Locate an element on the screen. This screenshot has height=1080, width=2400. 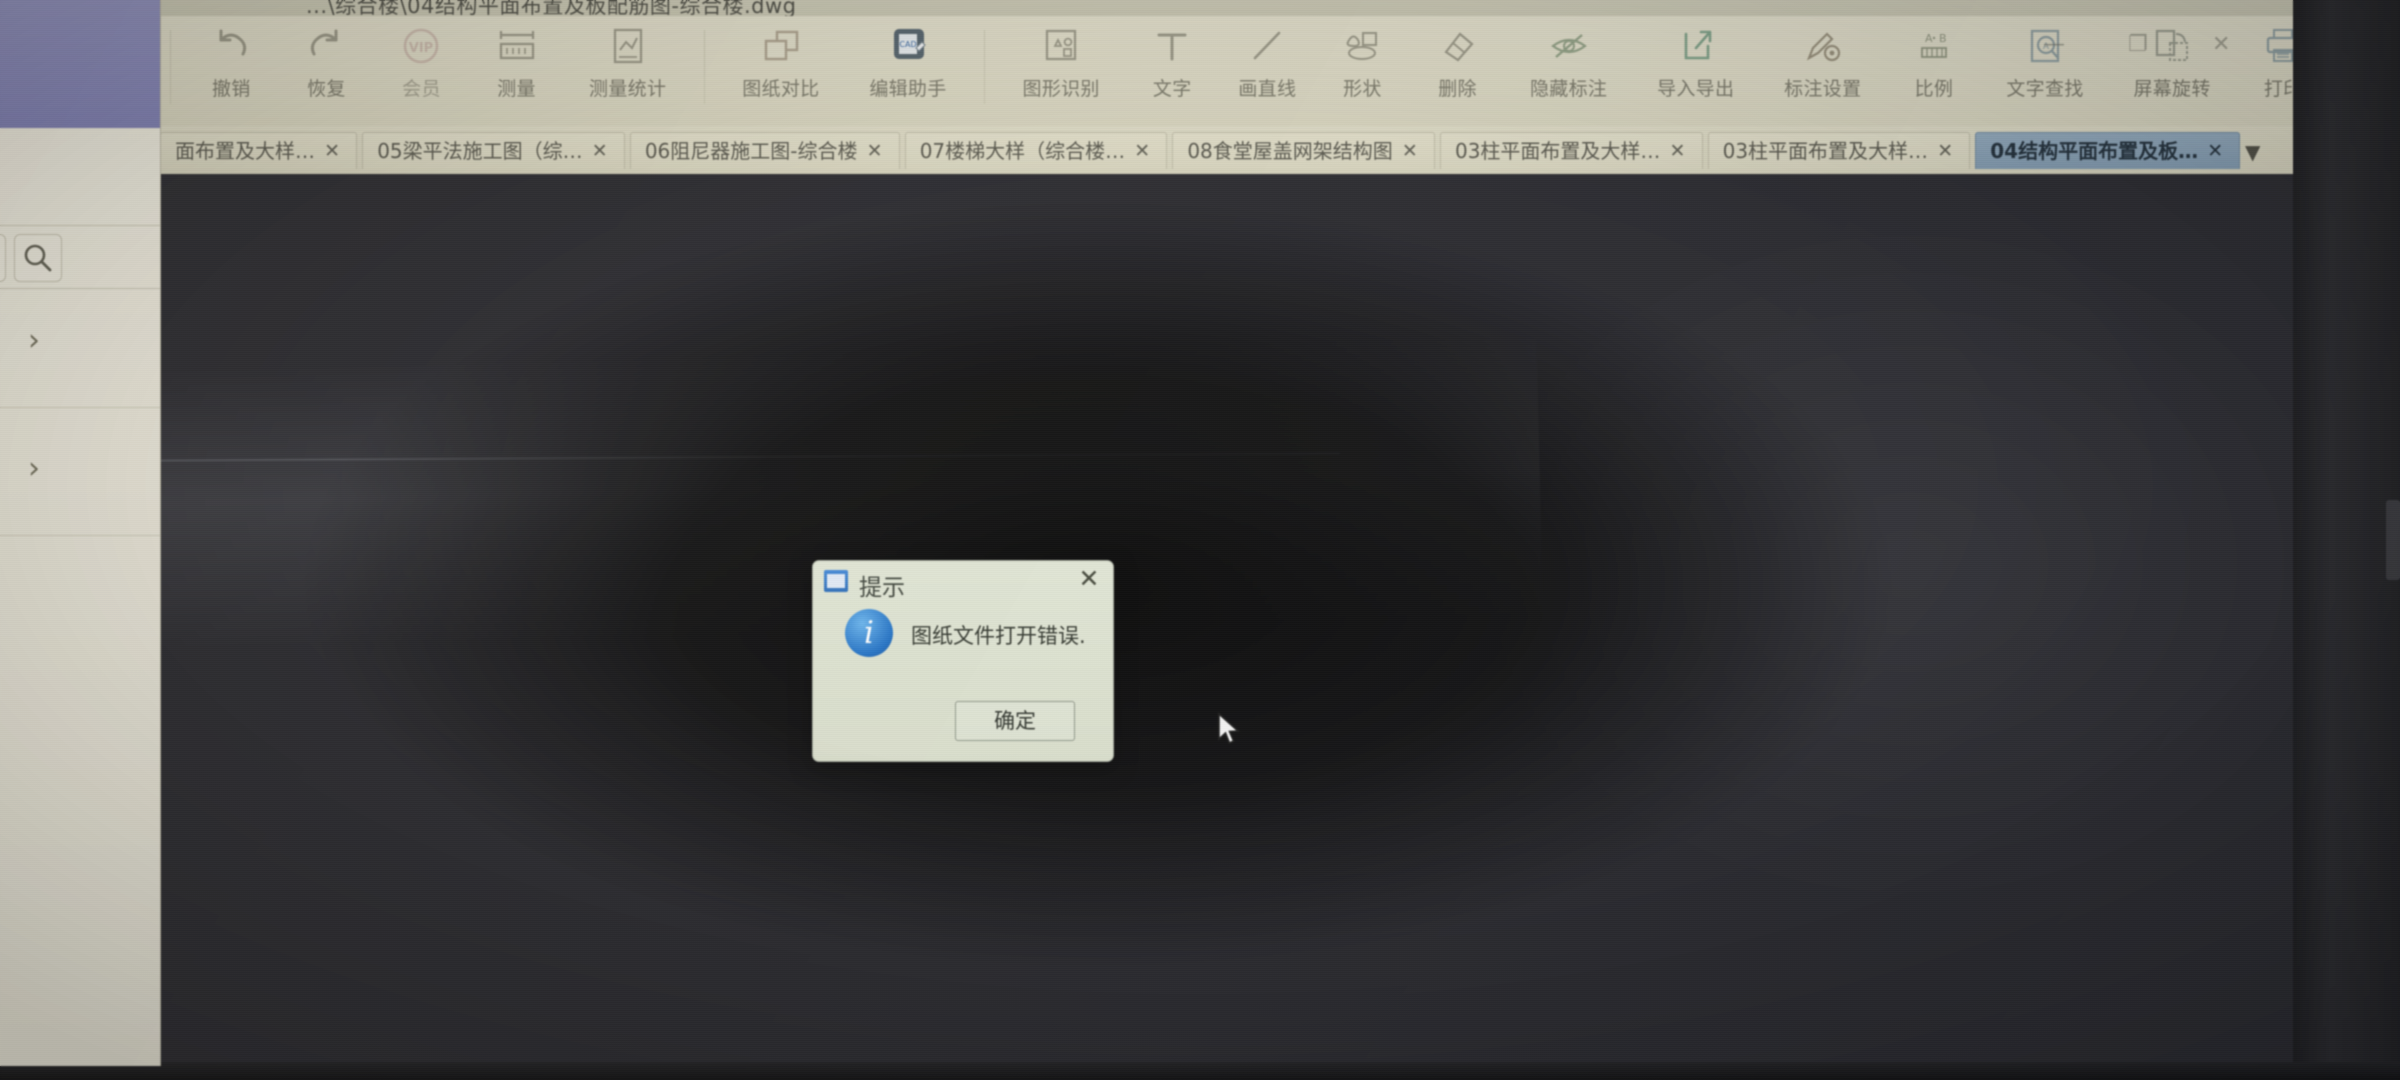
tab-overflow-button: ▼ is located at coordinates (2252, 152).